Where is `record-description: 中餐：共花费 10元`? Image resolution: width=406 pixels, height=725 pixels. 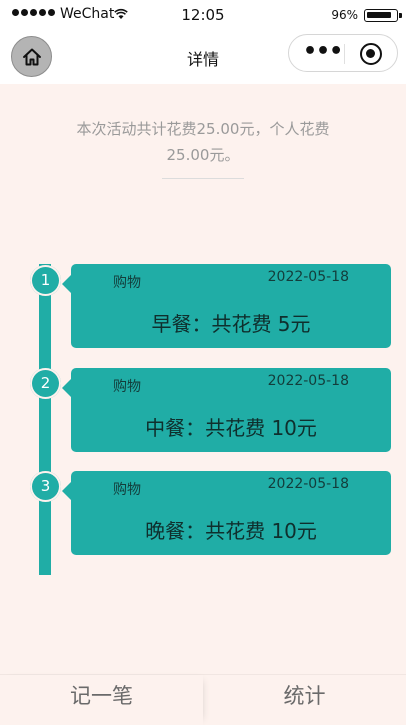 record-description: 中餐：共花费 10元 is located at coordinates (231, 428).